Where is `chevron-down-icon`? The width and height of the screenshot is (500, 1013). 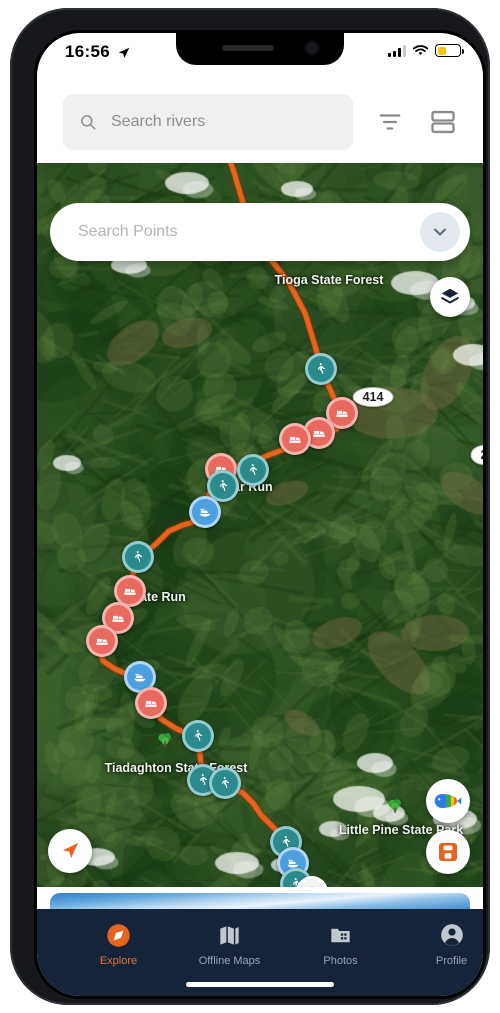 chevron-down-icon is located at coordinates (440, 232).